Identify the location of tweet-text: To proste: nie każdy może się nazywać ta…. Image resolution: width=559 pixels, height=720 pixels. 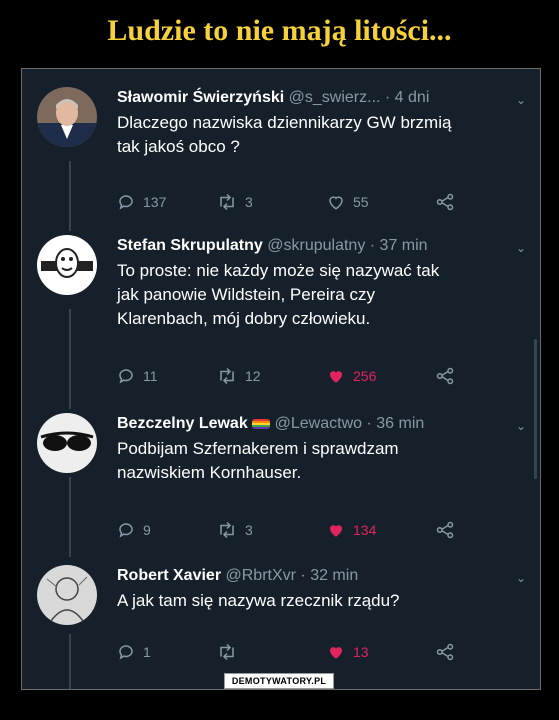
(322, 295).